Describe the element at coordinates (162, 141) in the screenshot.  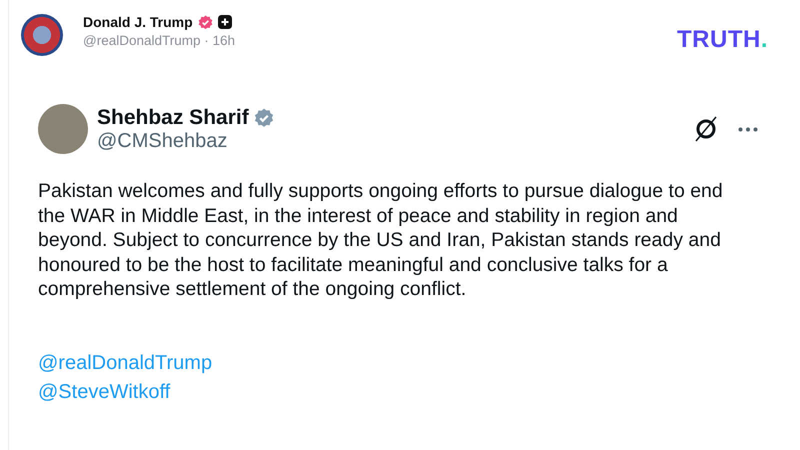
I see `author-handle: @CMShehbaz` at that location.